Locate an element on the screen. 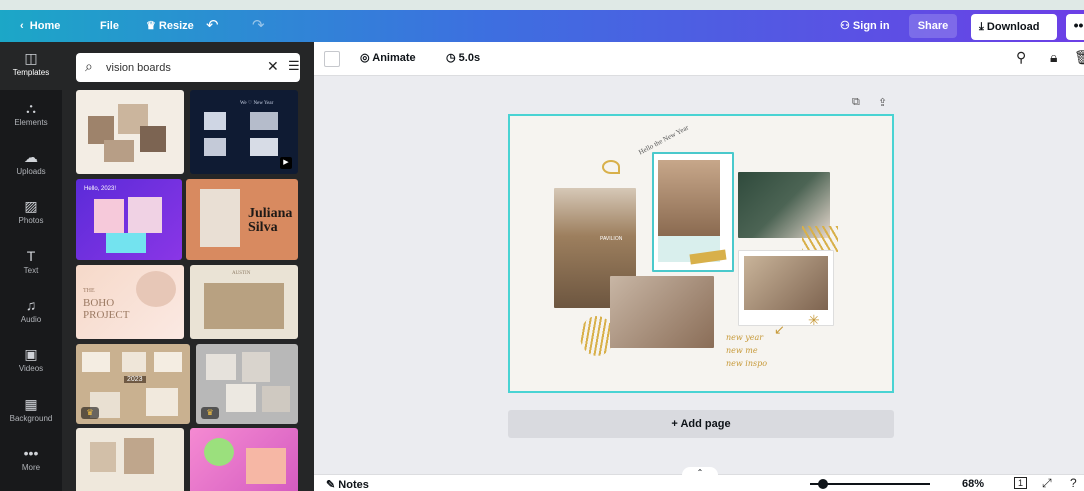 This screenshot has width=1084, height=491. rail-item-background: ▦ Background is located at coordinates (31, 412).